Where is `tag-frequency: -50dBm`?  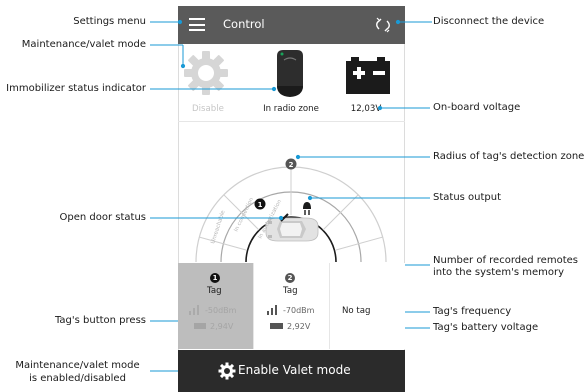
tag-frequency: -50dBm is located at coordinates (221, 310).